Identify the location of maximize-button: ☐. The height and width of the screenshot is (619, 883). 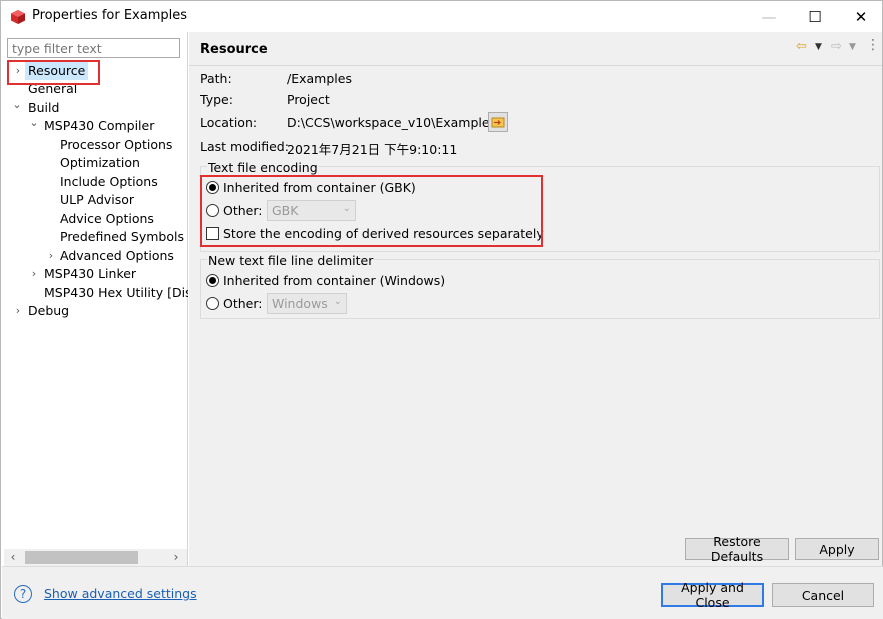
(815, 16).